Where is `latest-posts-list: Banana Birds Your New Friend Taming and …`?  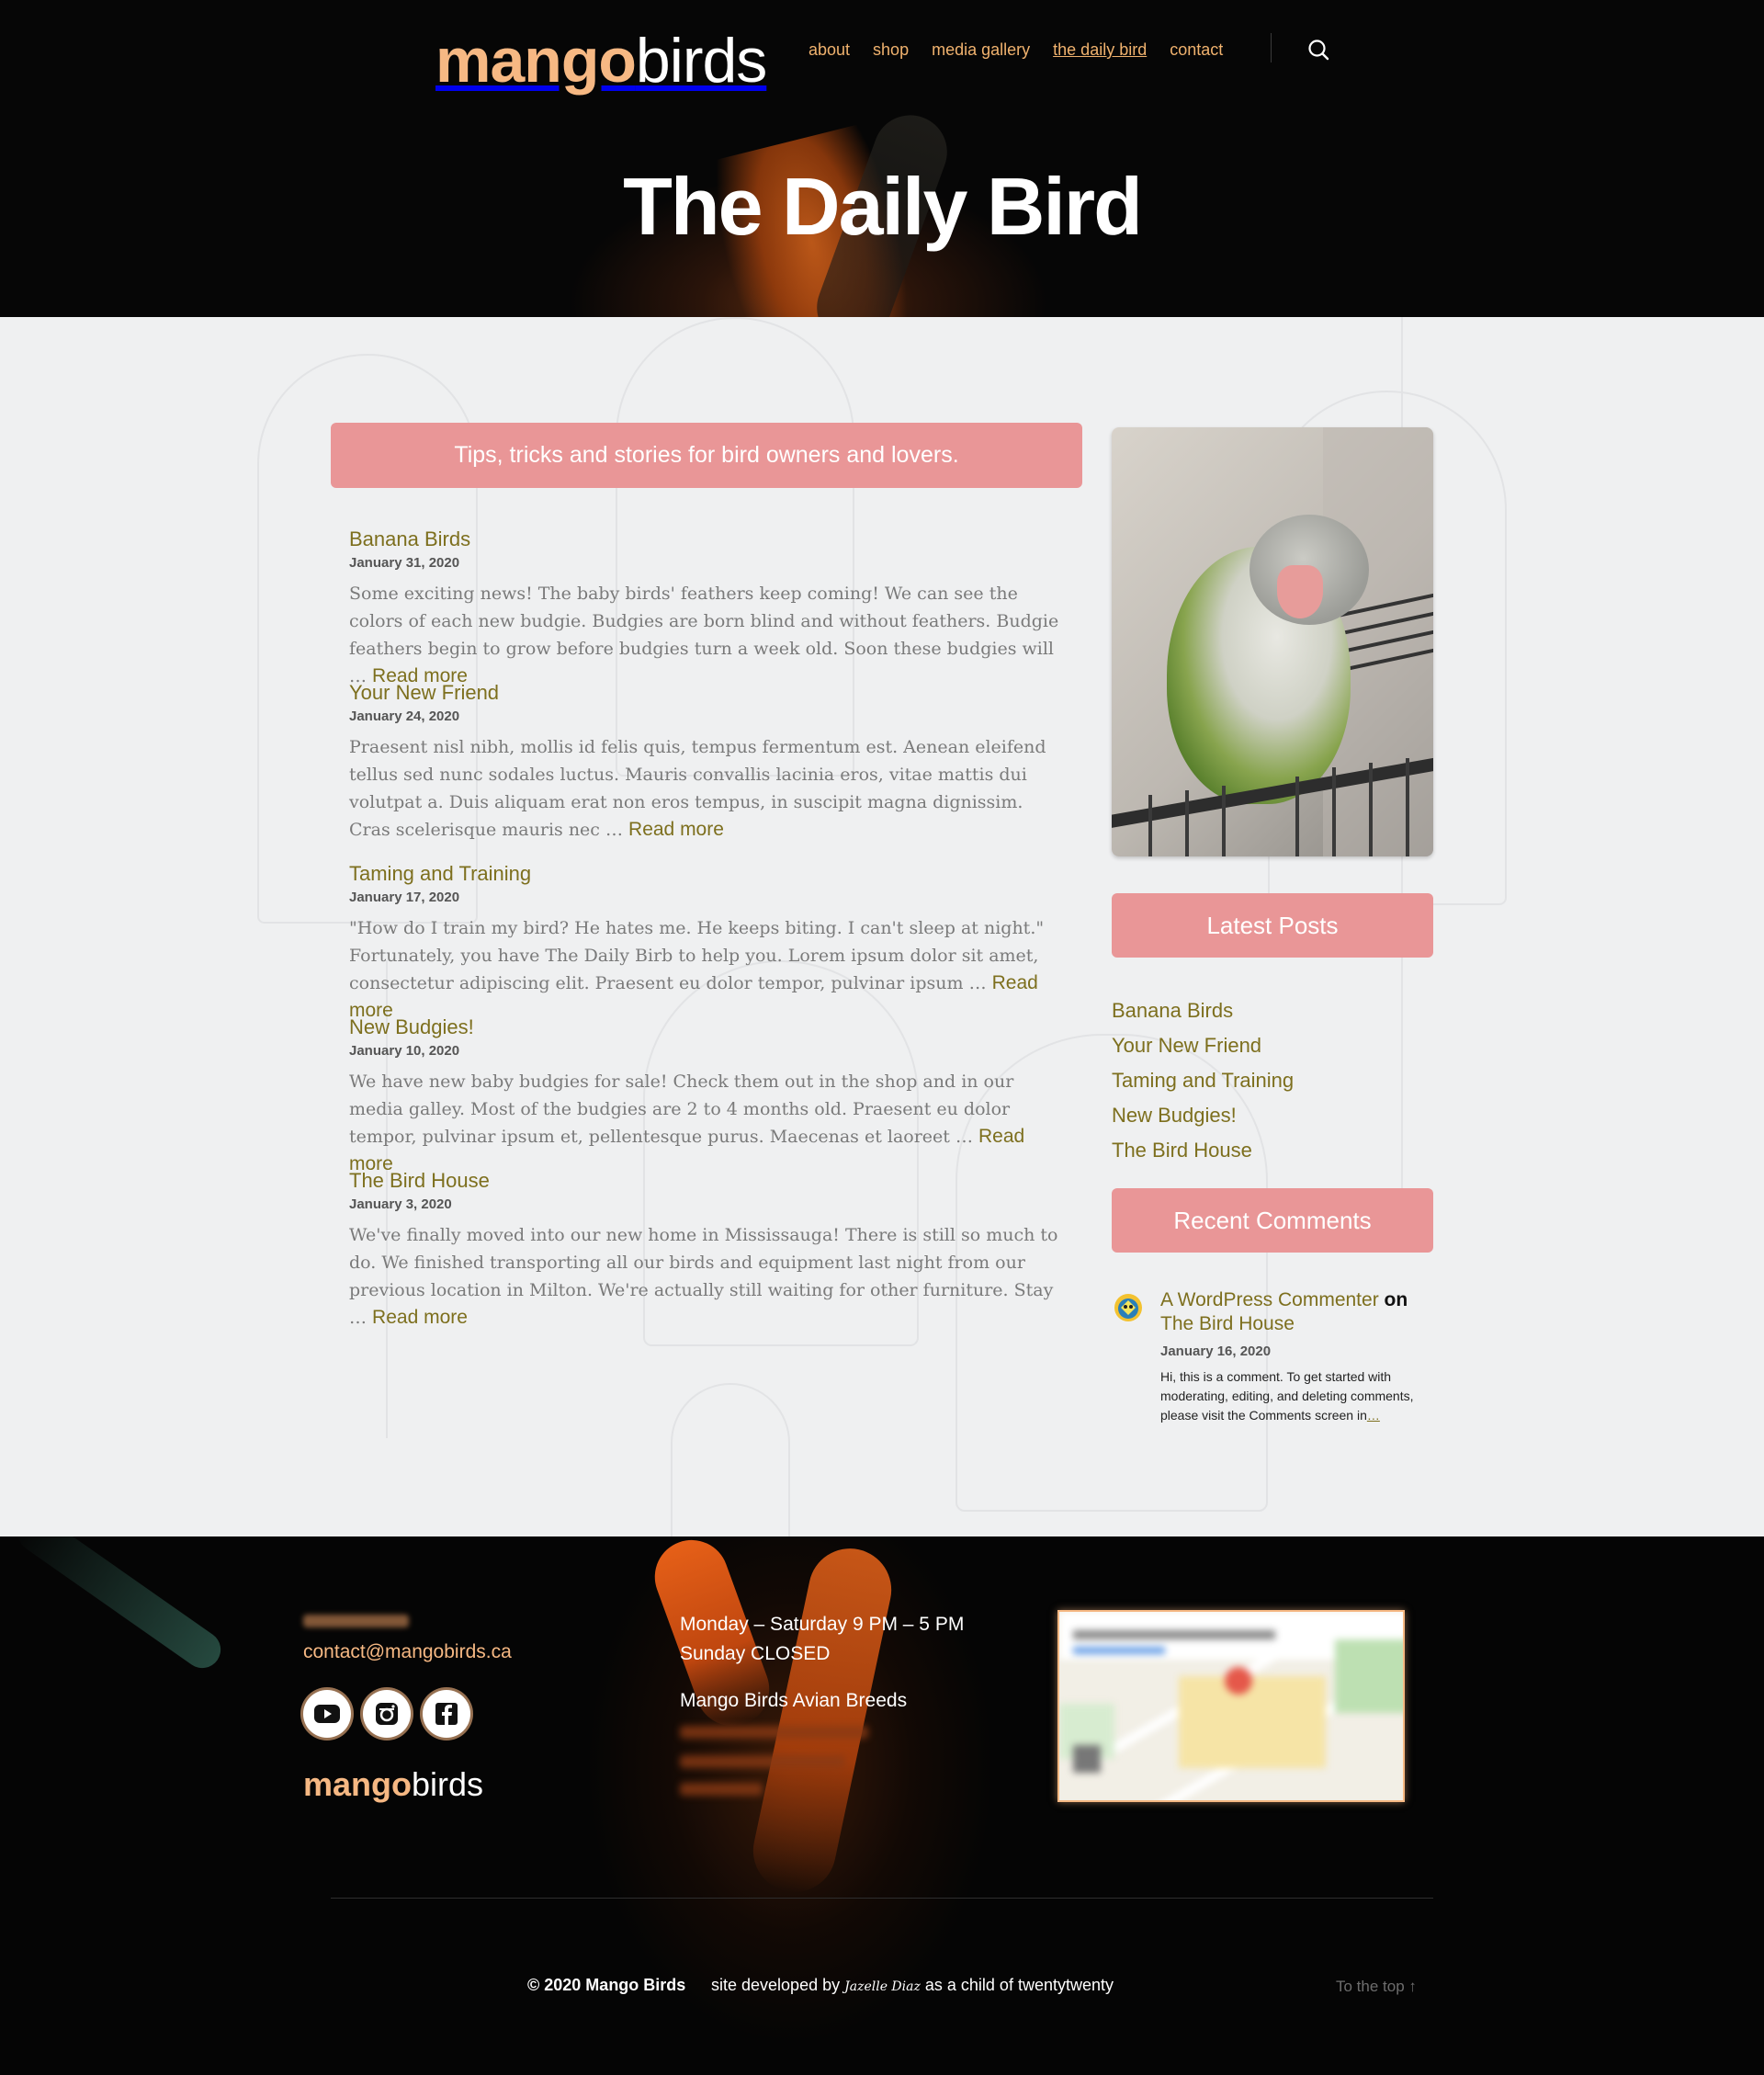 latest-posts-list: Banana Birds Your New Friend Taming and … is located at coordinates (1203, 1081).